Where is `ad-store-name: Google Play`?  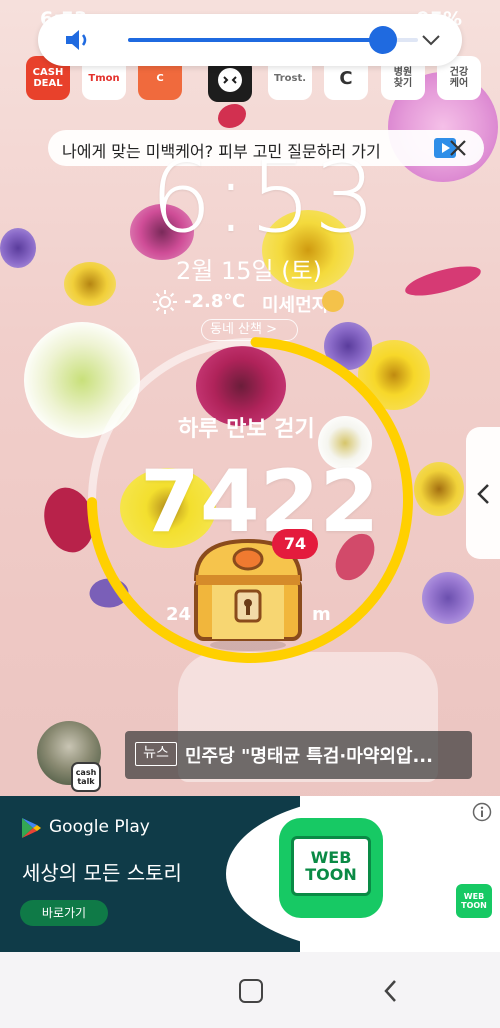
ad-store-name: Google Play is located at coordinates (99, 827).